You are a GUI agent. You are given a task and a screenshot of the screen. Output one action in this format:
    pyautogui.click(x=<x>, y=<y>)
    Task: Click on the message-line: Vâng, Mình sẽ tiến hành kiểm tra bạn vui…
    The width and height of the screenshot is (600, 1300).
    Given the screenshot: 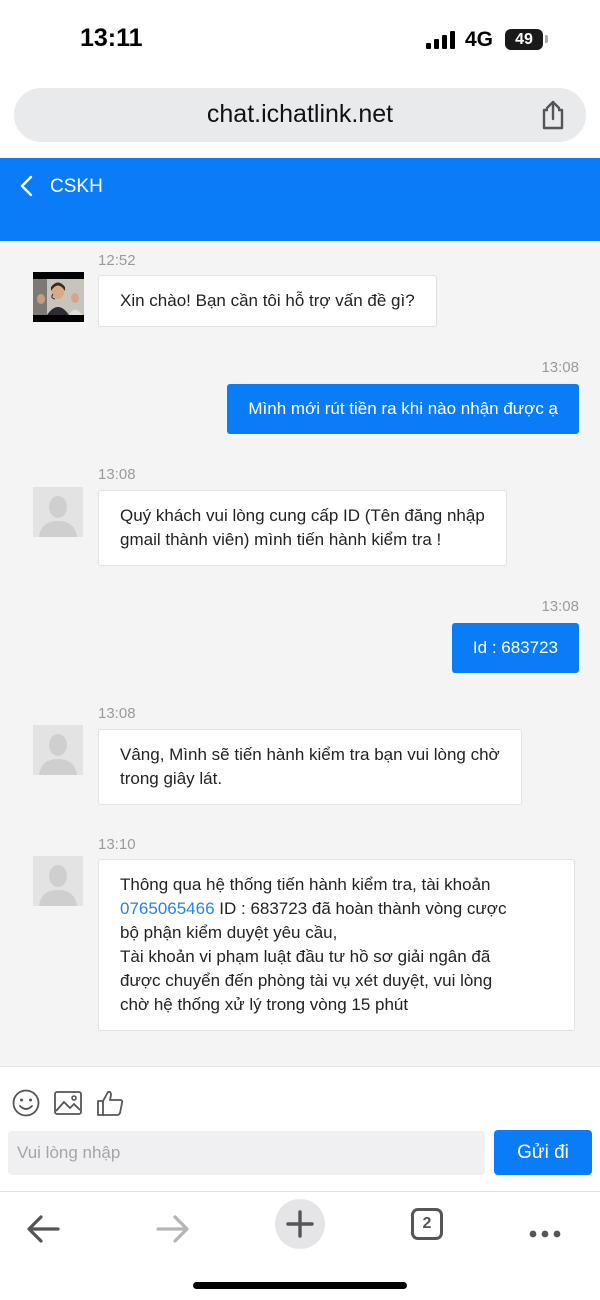 What is the action you would take?
    pyautogui.click(x=310, y=754)
    